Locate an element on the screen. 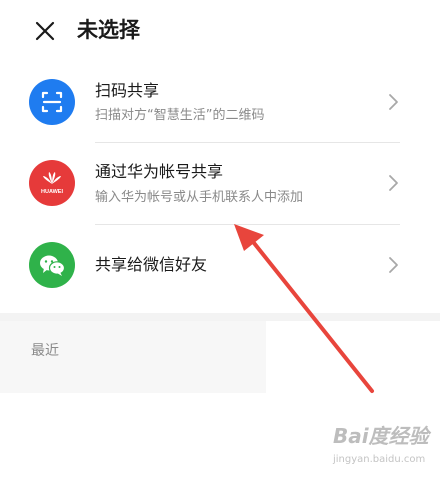 The width and height of the screenshot is (440, 477). close-icon is located at coordinates (45, 31).